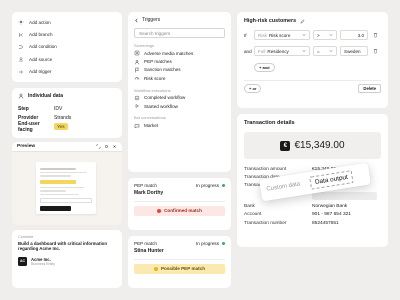 Image resolution: width=400 pixels, height=300 pixels. I want to click on trigger-label: Started workflow, so click(161, 106).